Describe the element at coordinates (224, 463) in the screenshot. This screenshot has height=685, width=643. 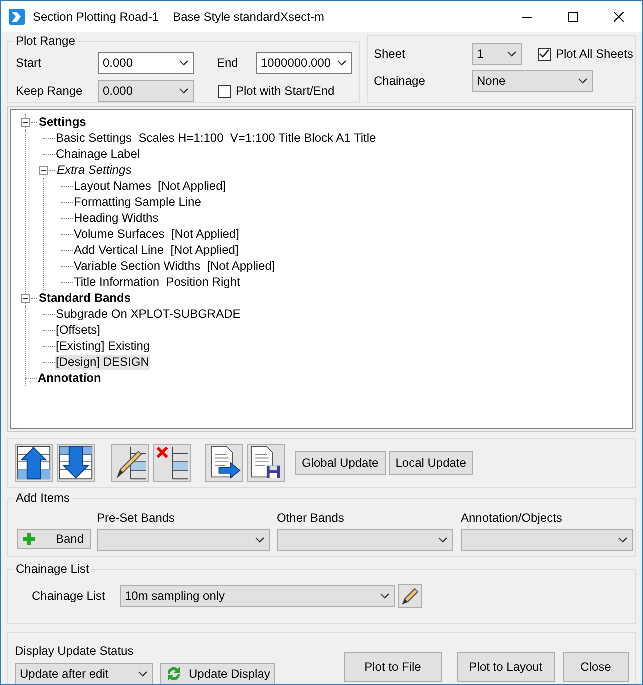
I see `export-button` at that location.